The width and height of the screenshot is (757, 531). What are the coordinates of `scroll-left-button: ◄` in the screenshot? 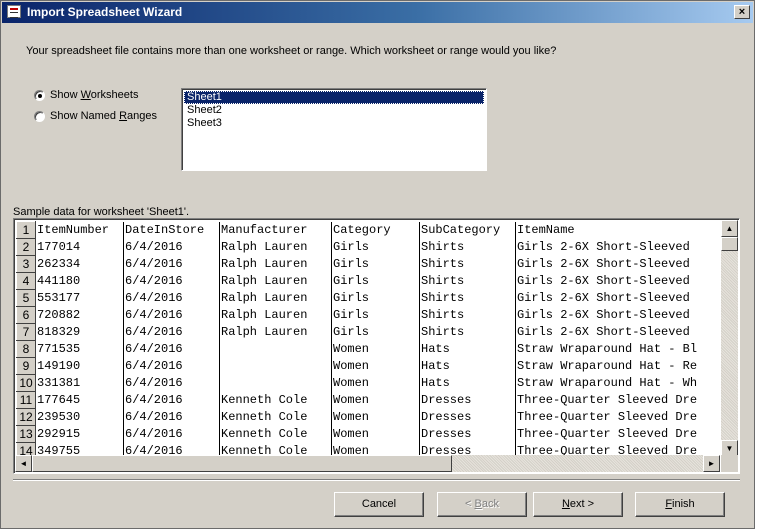 It's located at (23, 463).